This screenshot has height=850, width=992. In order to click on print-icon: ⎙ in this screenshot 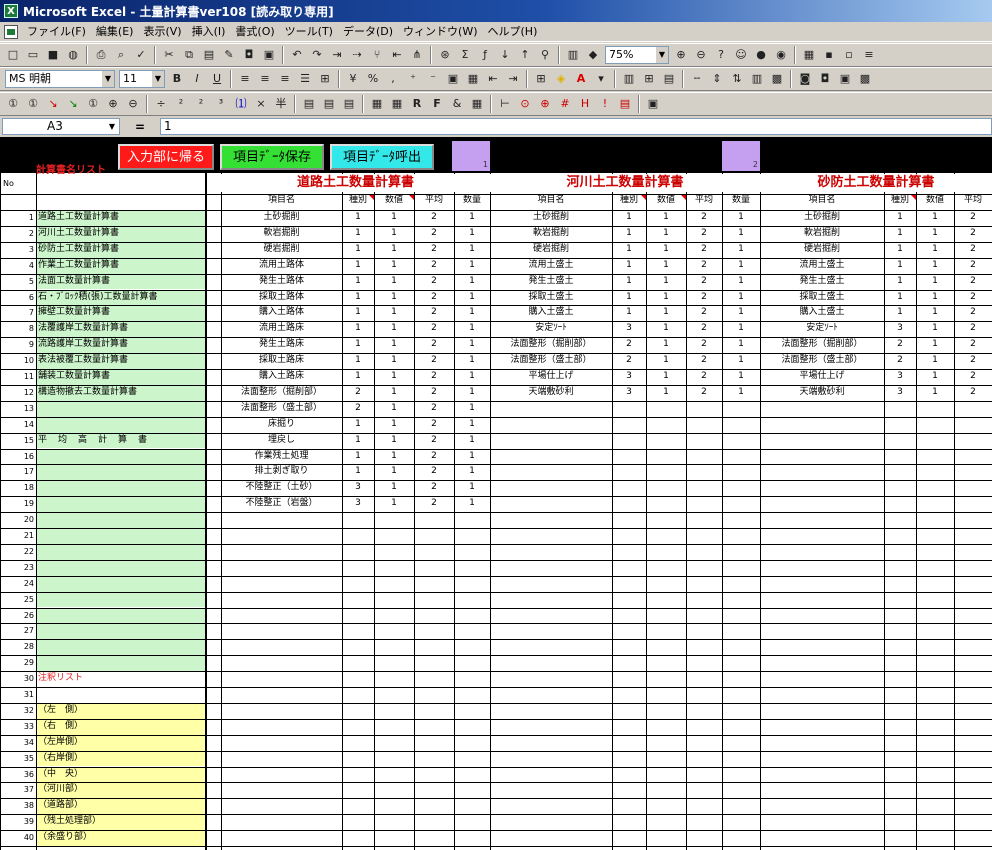, I will do `click(101, 55)`.